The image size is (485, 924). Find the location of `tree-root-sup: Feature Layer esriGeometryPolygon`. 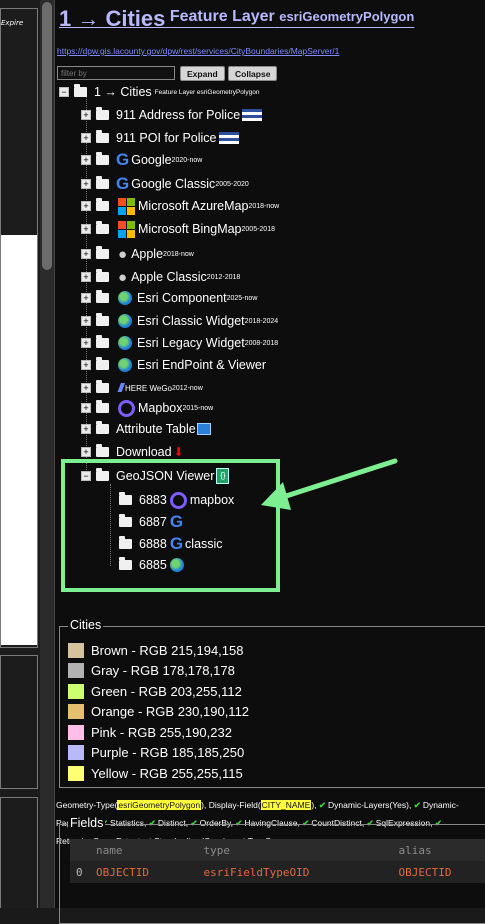

tree-root-sup: Feature Layer esriGeometryPolygon is located at coordinates (207, 92).